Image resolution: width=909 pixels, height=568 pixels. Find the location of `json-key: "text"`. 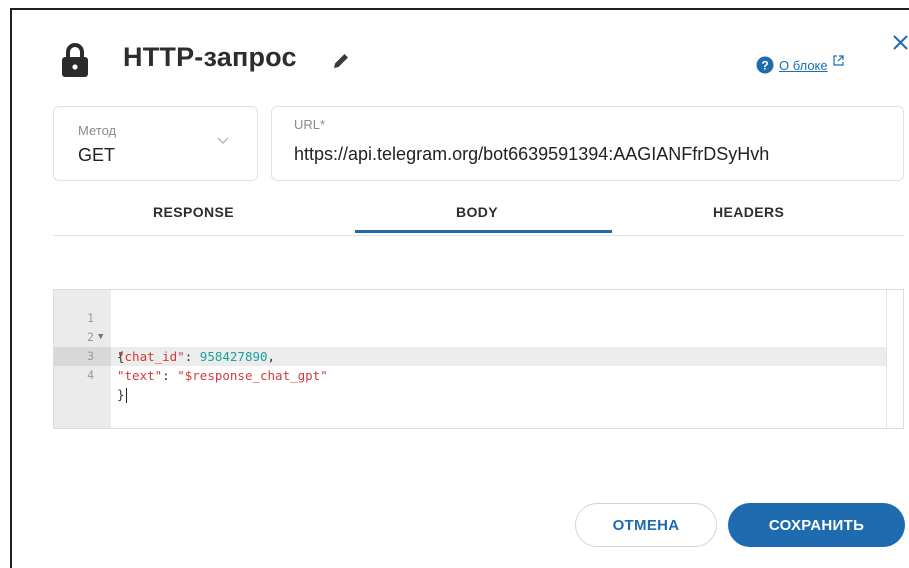

json-key: "text" is located at coordinates (140, 375).